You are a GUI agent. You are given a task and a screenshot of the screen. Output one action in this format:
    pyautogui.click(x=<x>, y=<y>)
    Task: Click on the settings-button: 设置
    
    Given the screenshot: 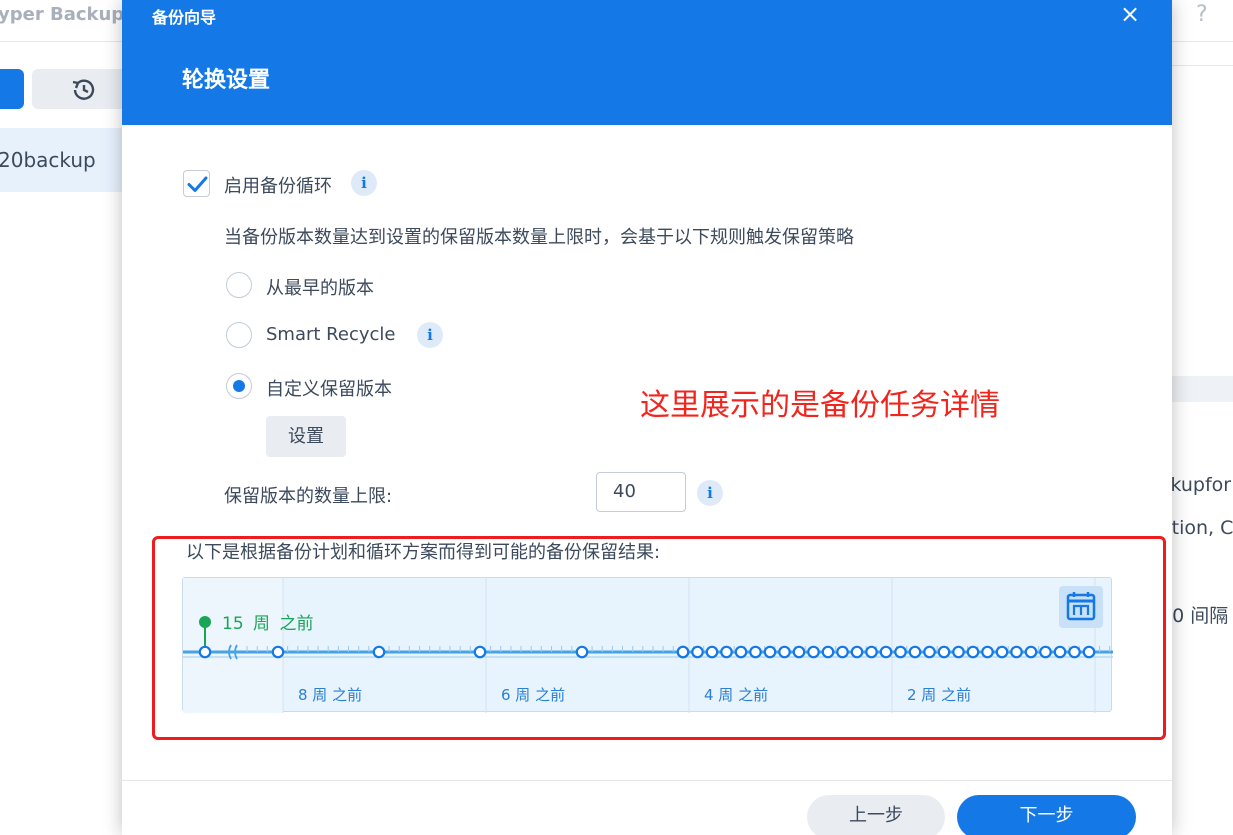 What is the action you would take?
    pyautogui.click(x=306, y=436)
    